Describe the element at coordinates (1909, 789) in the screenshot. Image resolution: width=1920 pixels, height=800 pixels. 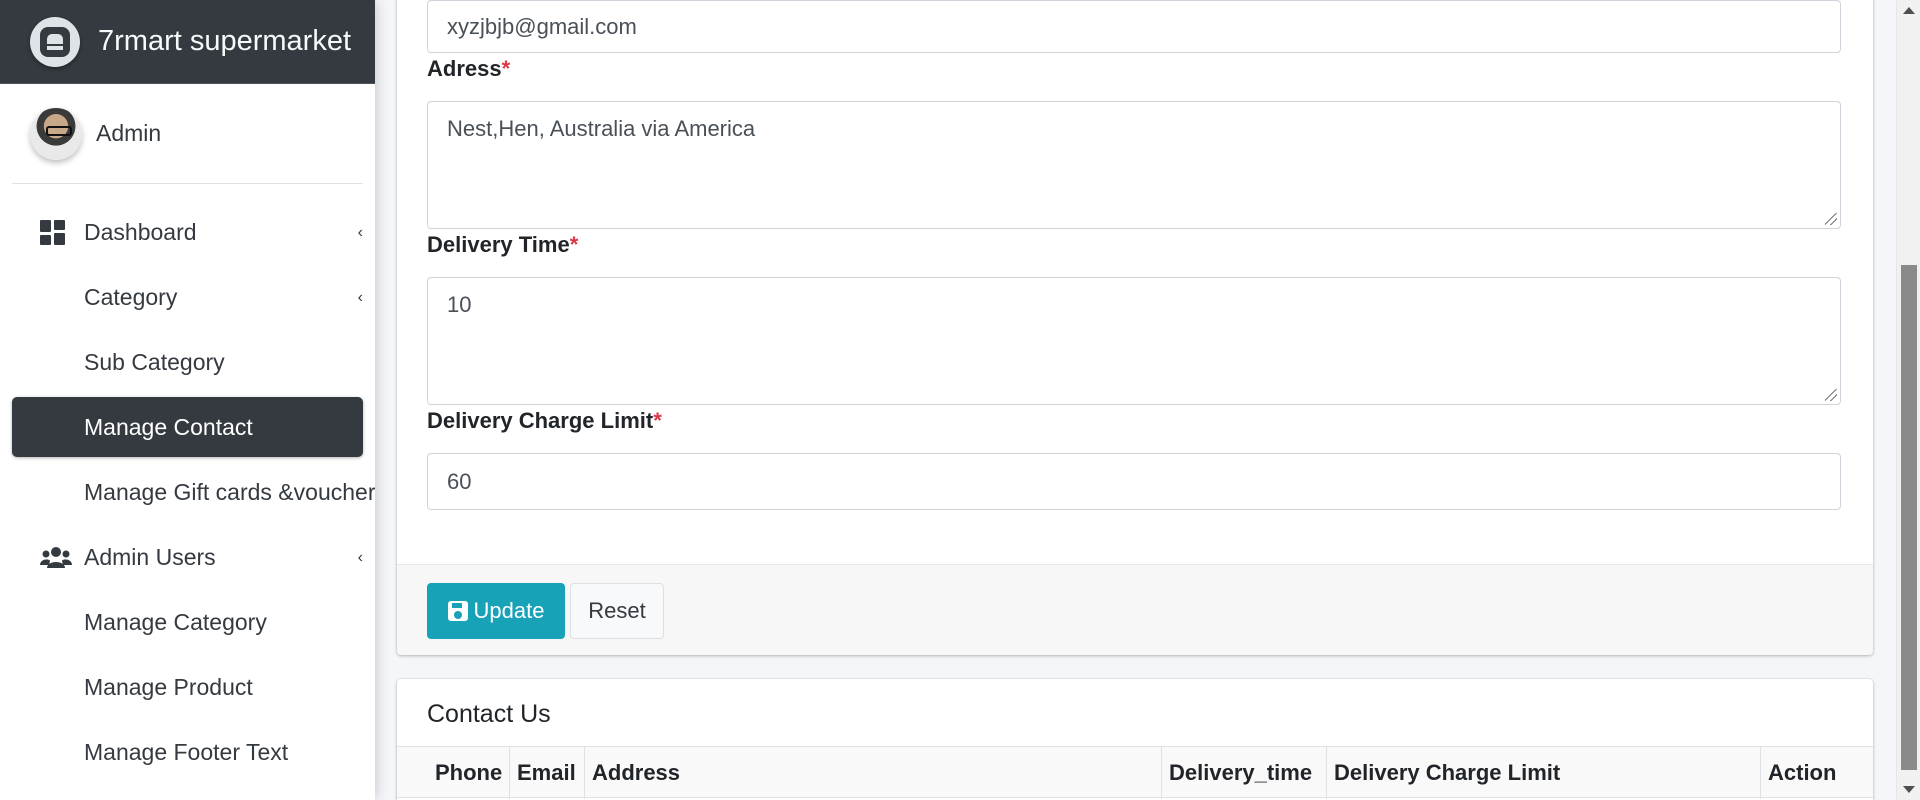
I see `scroll-down-icon` at that location.